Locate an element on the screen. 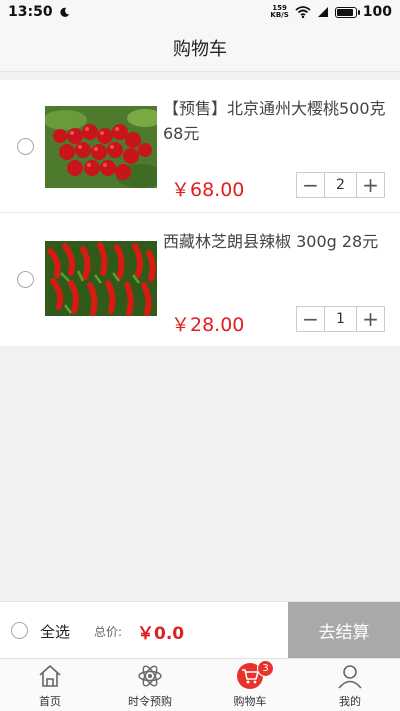  tab-mine: 我的 is located at coordinates (350, 685).